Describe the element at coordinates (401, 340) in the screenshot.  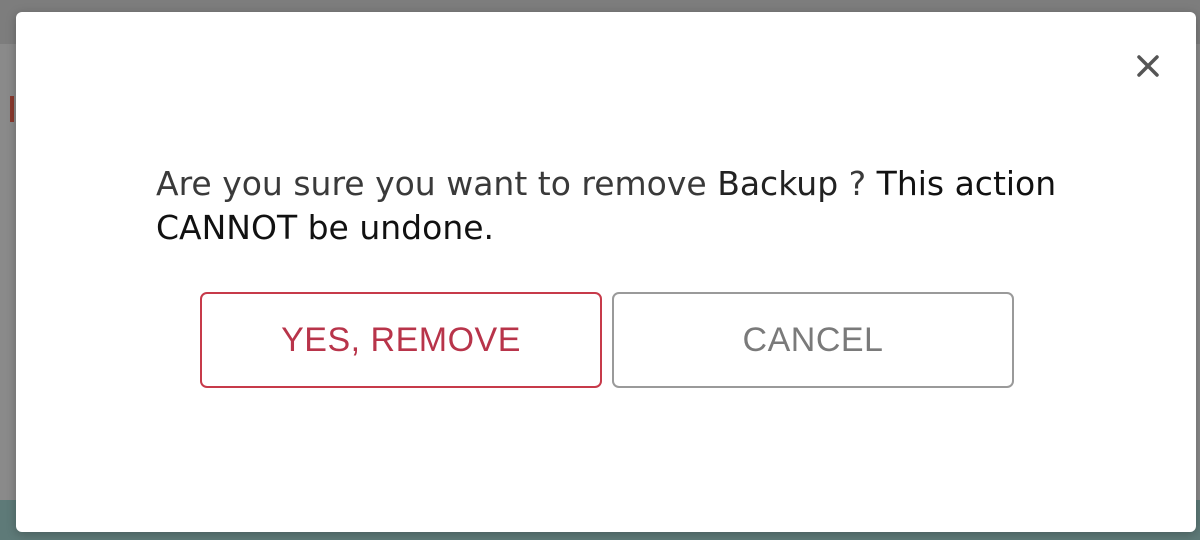
I see `yes-remove-button: YES, REMOVE` at that location.